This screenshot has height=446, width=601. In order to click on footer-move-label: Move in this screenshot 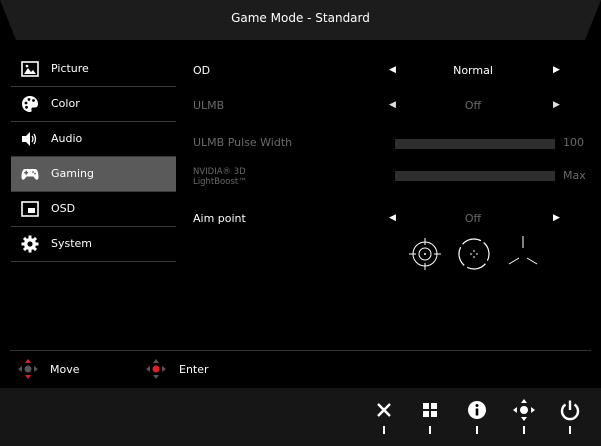, I will do `click(65, 369)`.